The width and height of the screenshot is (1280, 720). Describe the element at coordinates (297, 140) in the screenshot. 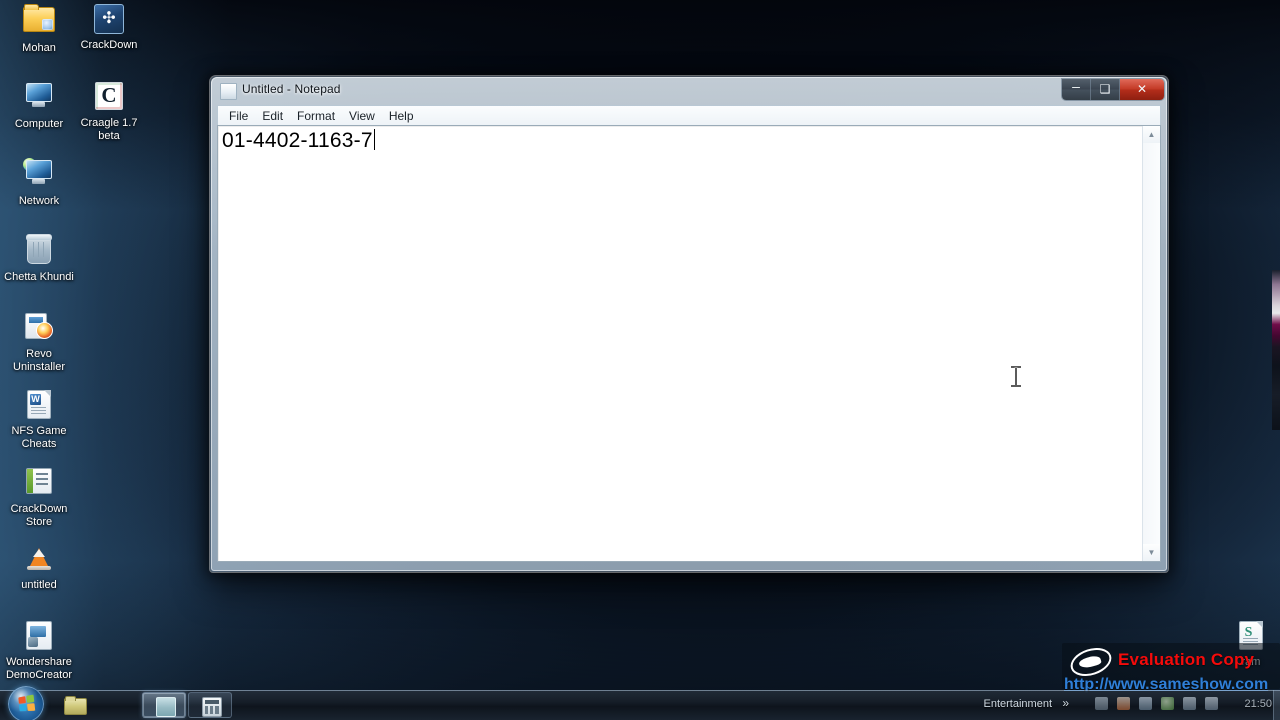

I see `document-text: 01-4402-1163-7` at that location.